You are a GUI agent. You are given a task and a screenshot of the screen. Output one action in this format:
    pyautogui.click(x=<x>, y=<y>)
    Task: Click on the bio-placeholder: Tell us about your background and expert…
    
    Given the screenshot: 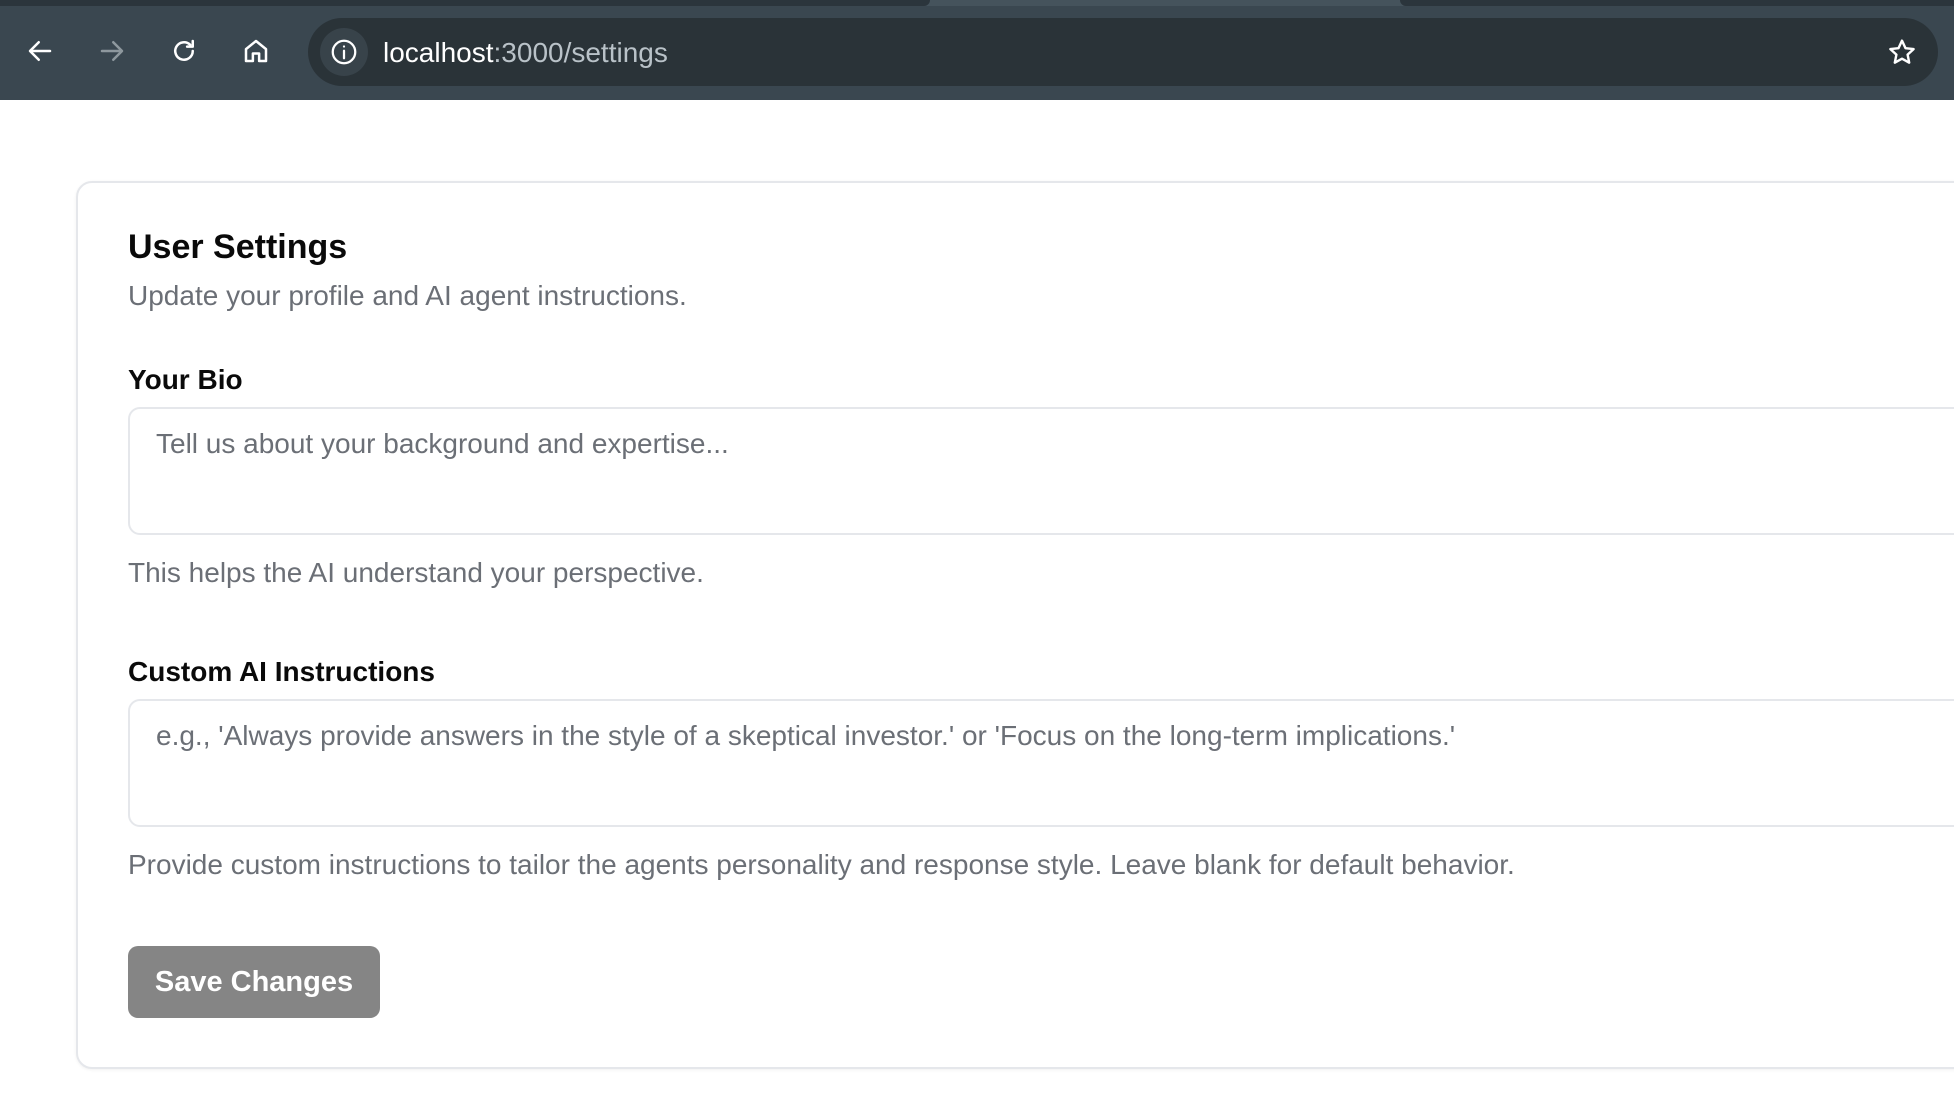 What is the action you would take?
    pyautogui.click(x=442, y=443)
    